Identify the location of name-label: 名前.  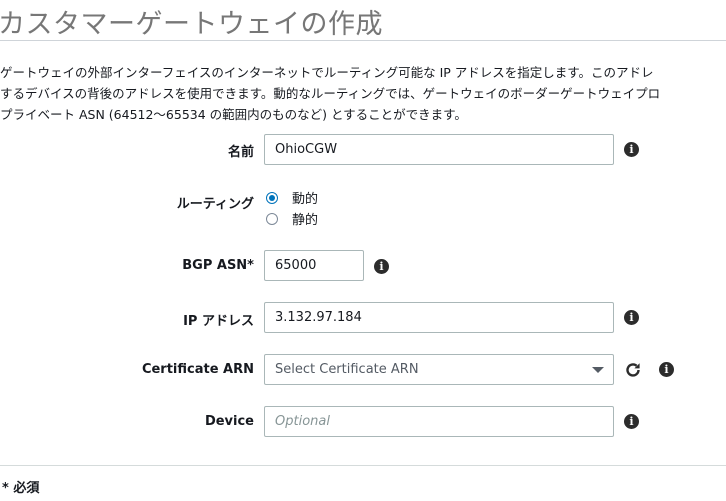
(240, 152).